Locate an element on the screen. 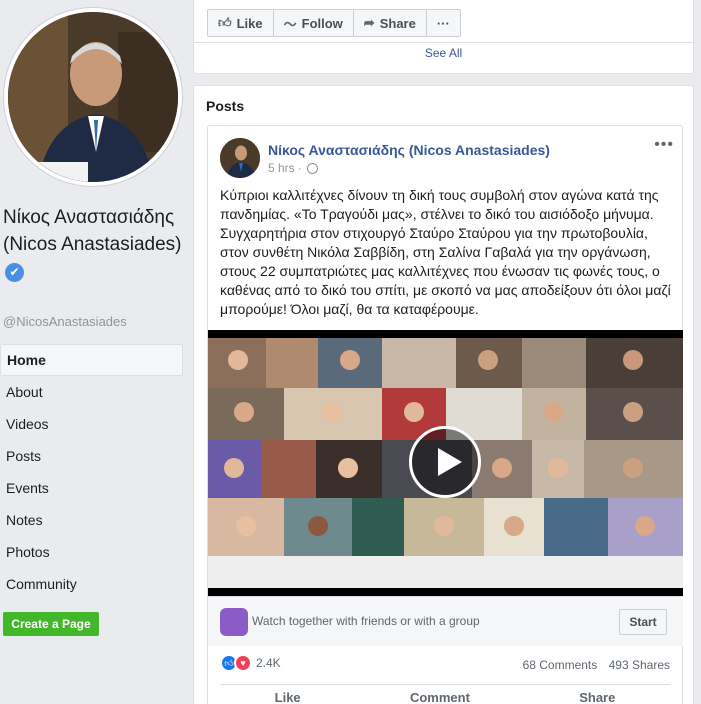 Image resolution: width=701 pixels, height=704 pixels. love-reaction-icon: ♥ is located at coordinates (243, 663).